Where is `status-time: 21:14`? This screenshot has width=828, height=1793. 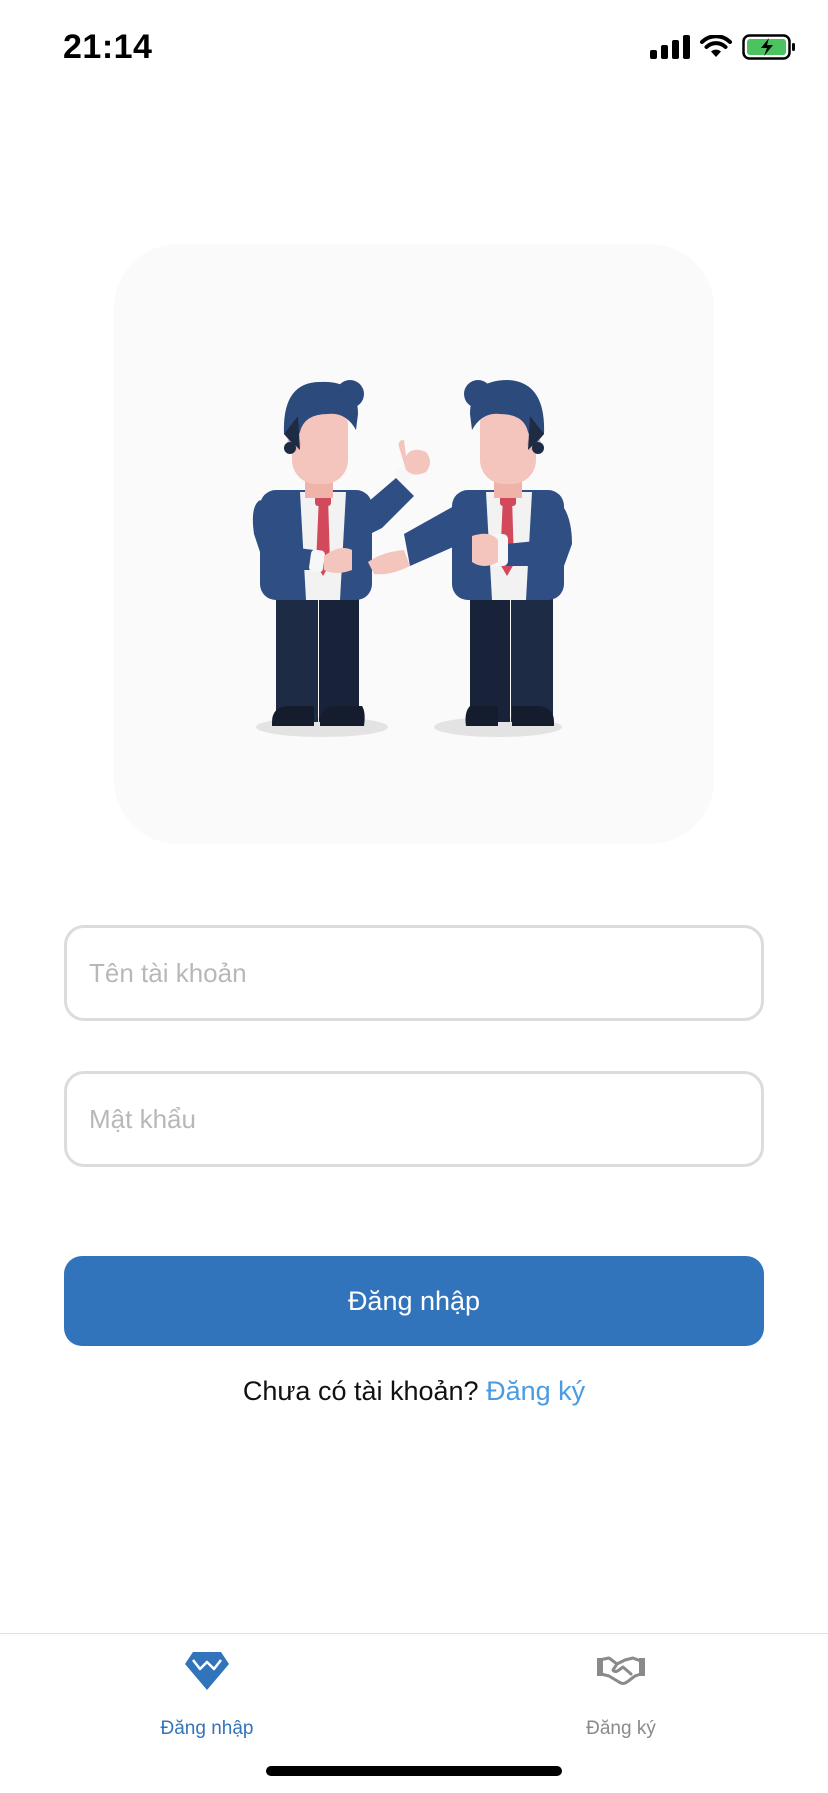
status-time: 21:14 is located at coordinates (108, 47).